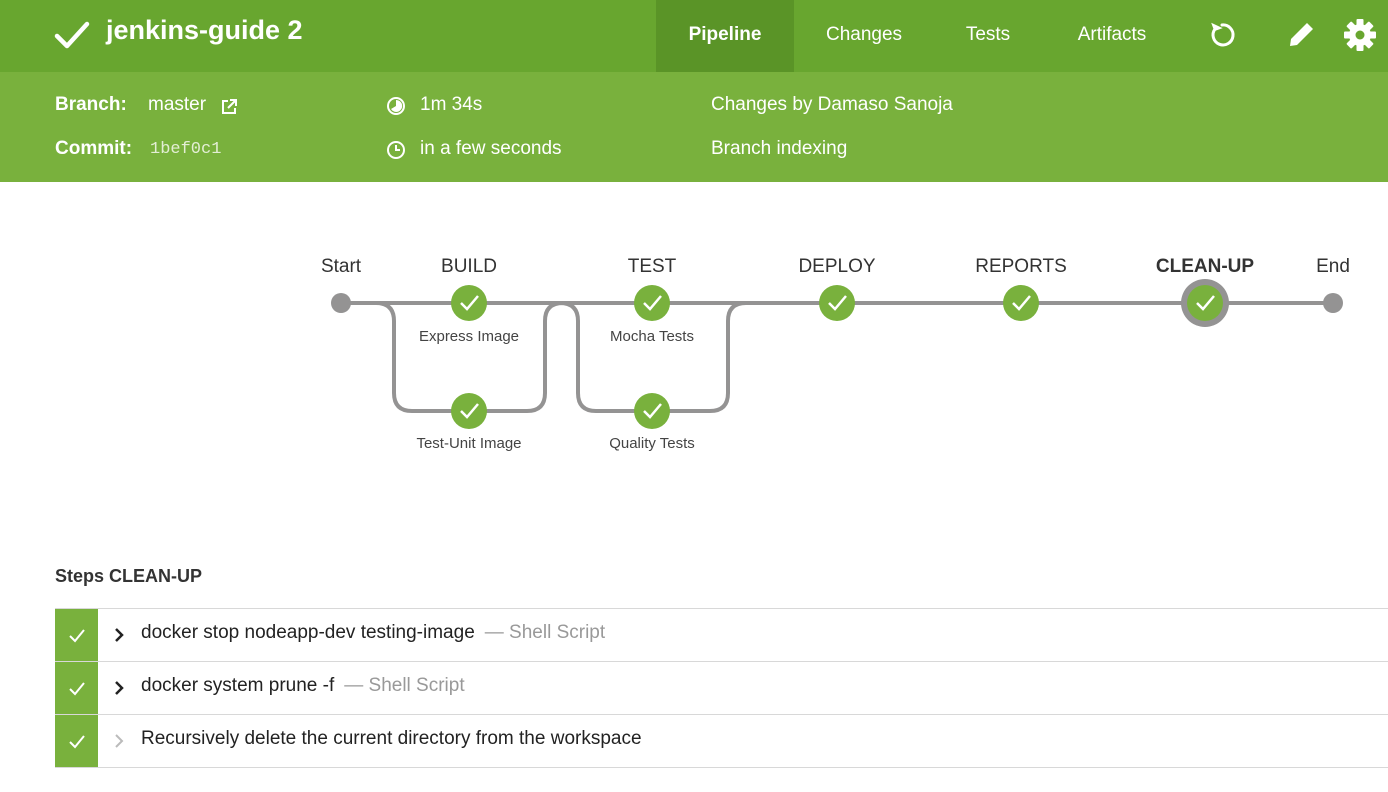 This screenshot has height=792, width=1388. I want to click on step-command: docker stop nodeapp-dev testing-image, so click(308, 632).